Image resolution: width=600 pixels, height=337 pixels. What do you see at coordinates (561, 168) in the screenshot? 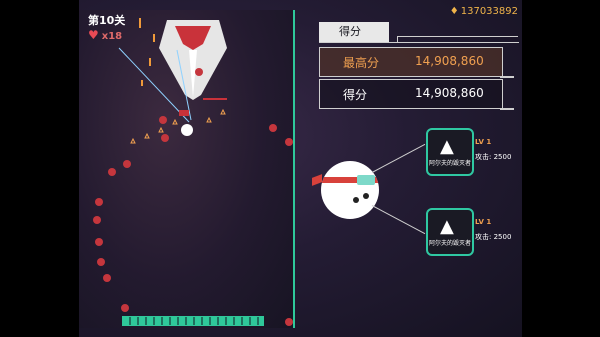
I see `letterbox-right` at bounding box center [561, 168].